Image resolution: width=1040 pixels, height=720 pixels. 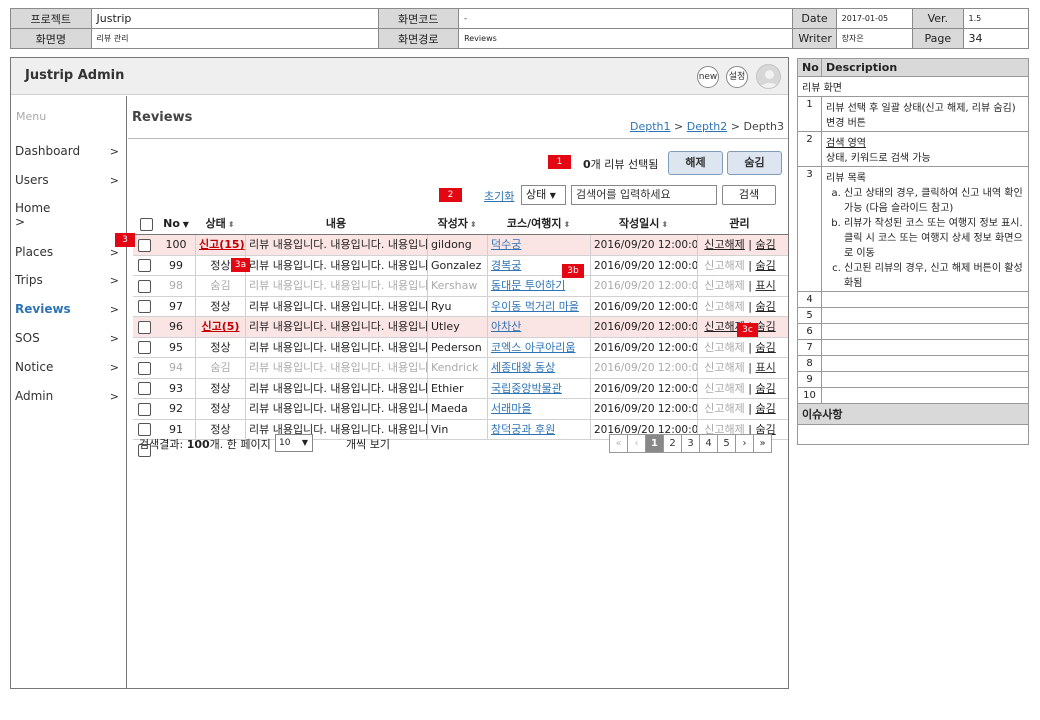 I want to click on cell-no: 95, so click(x=176, y=347).